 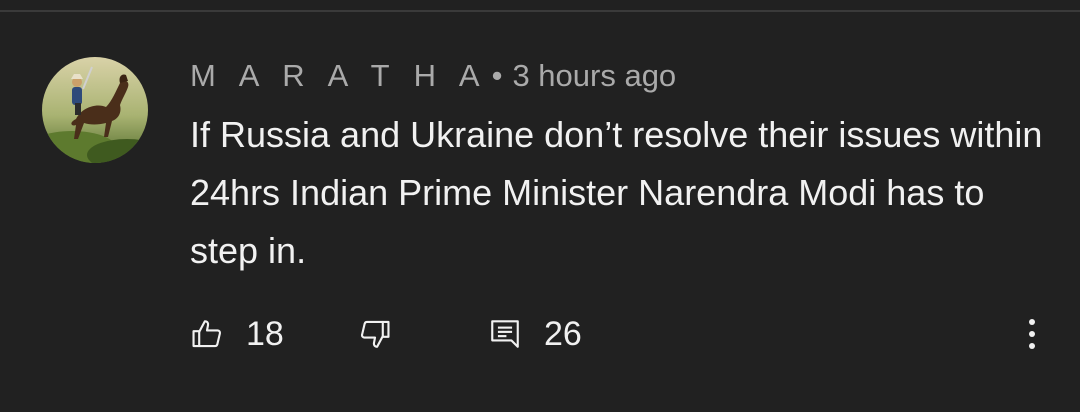 I want to click on reply-count: 26, so click(x=563, y=333).